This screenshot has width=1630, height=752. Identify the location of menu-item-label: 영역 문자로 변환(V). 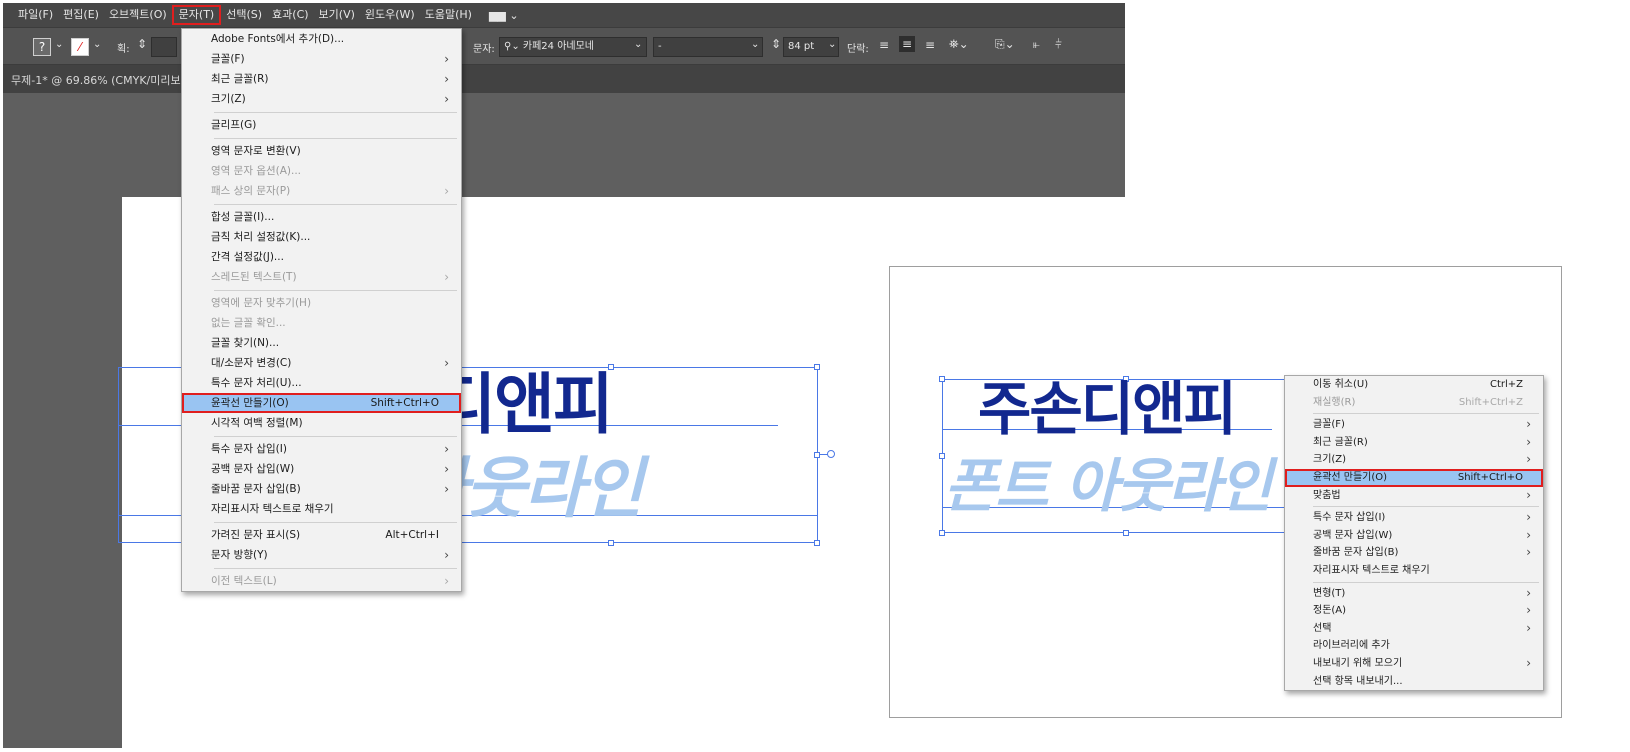
(256, 151).